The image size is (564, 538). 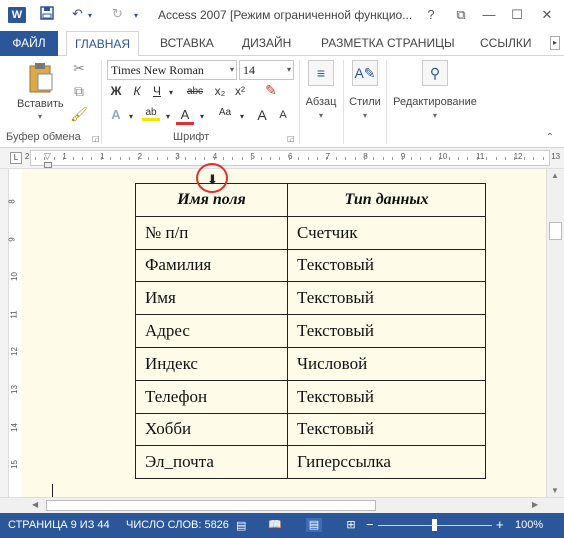 What do you see at coordinates (90, 15) in the screenshot?
I see `undo-dropdown-icon: ▾` at bounding box center [90, 15].